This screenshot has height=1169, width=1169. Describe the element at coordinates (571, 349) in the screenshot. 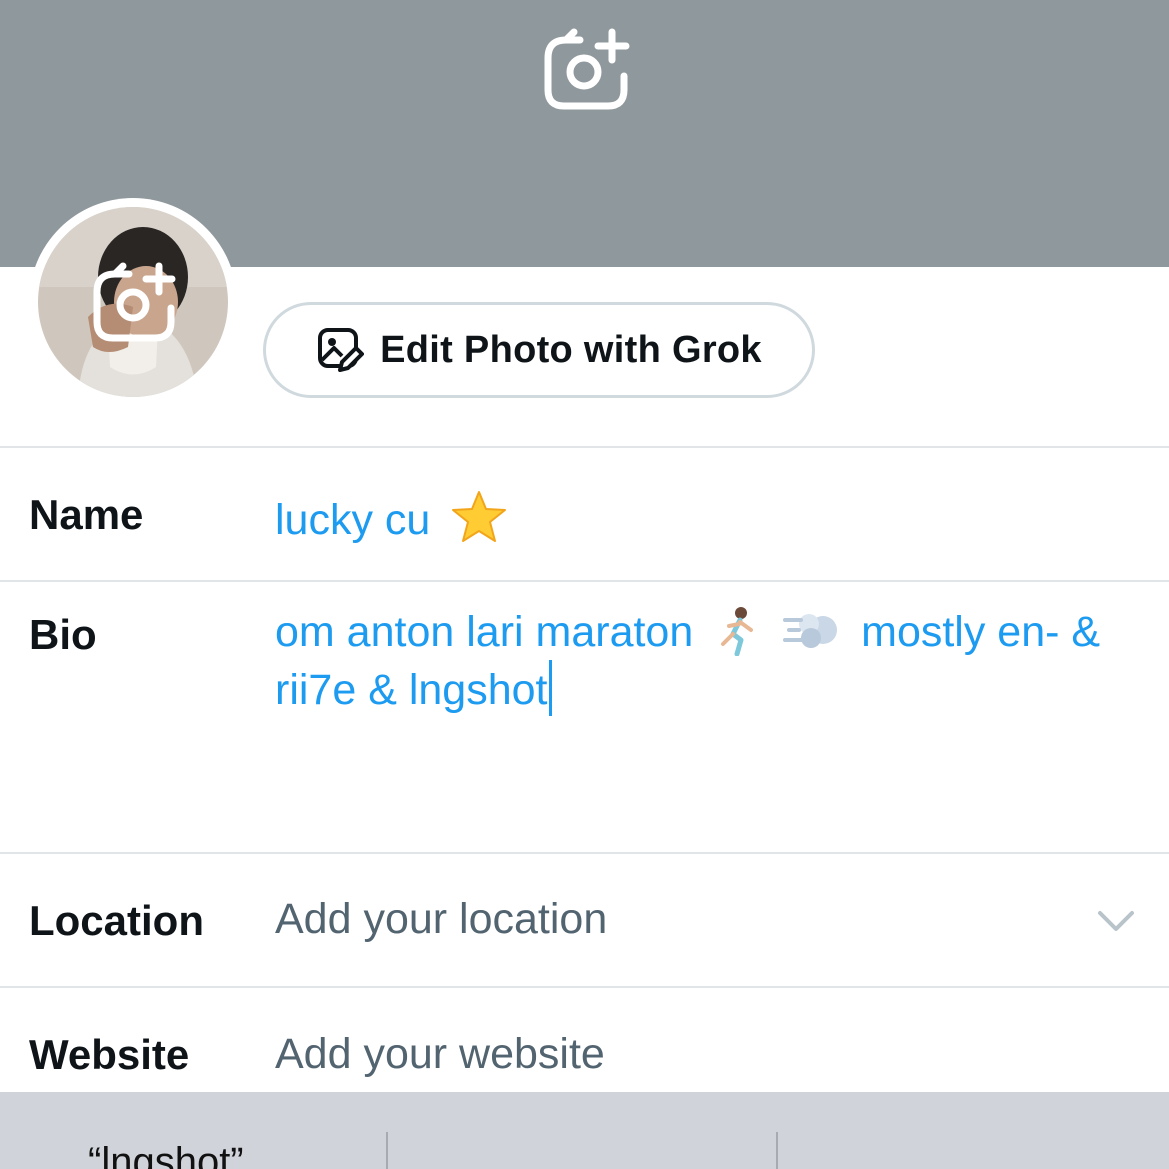

I see `edit-photo-label: Edit Photo with Grok` at that location.